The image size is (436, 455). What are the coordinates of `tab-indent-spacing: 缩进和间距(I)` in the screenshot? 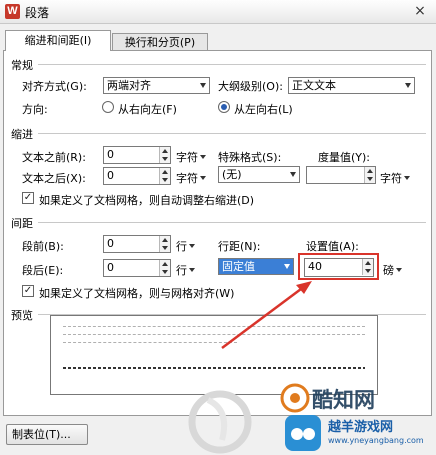 It's located at (58, 40).